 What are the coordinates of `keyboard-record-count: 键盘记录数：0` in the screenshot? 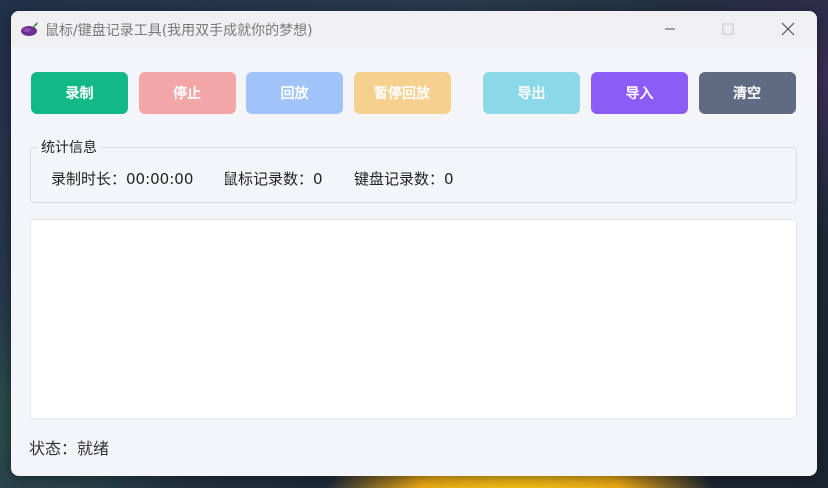 It's located at (404, 179).